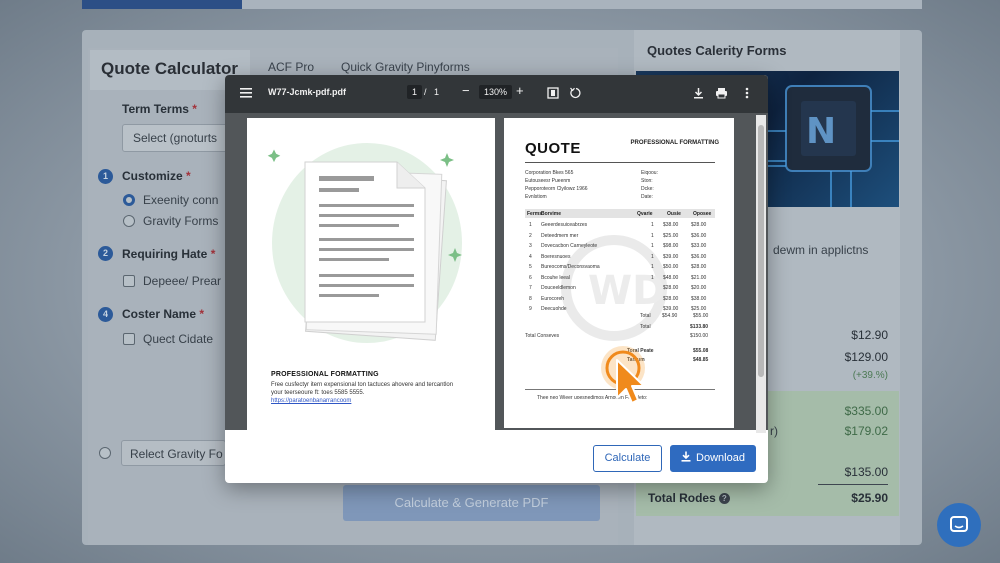  What do you see at coordinates (866, 472) in the screenshot?
I see `price-line-5: $135.00` at bounding box center [866, 472].